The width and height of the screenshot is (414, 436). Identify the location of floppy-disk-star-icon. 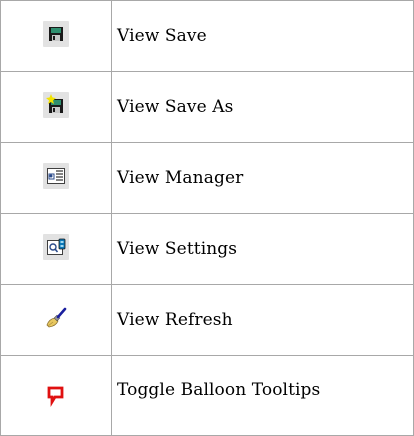
(56, 104).